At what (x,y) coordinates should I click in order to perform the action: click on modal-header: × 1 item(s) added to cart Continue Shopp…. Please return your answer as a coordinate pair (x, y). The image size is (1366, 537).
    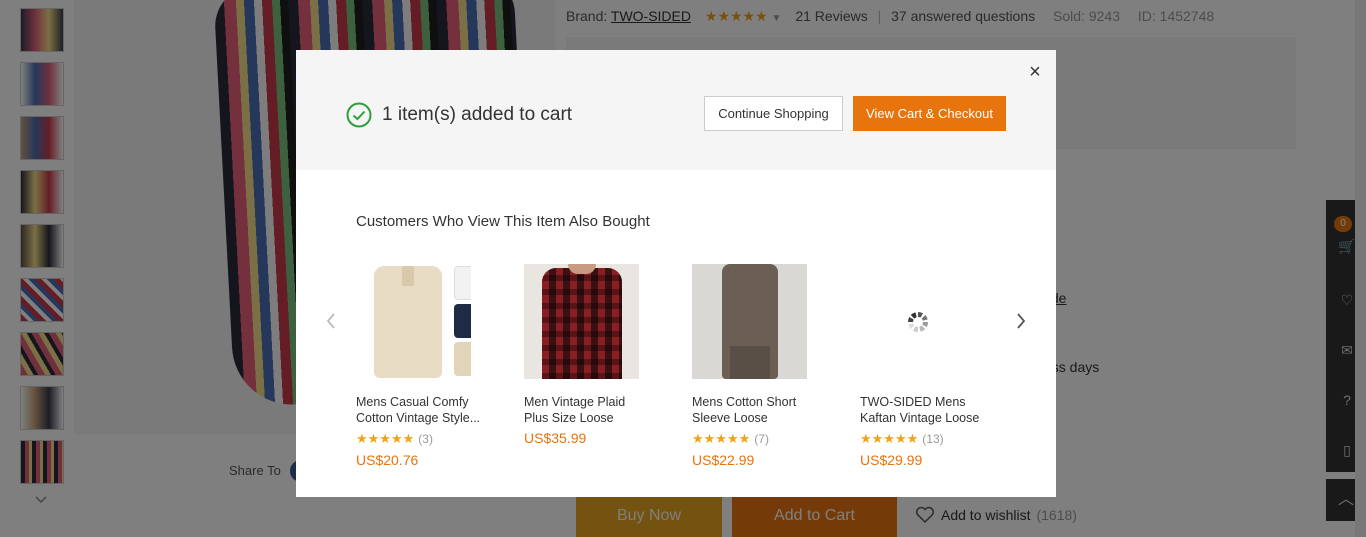
    Looking at the image, I should click on (676, 110).